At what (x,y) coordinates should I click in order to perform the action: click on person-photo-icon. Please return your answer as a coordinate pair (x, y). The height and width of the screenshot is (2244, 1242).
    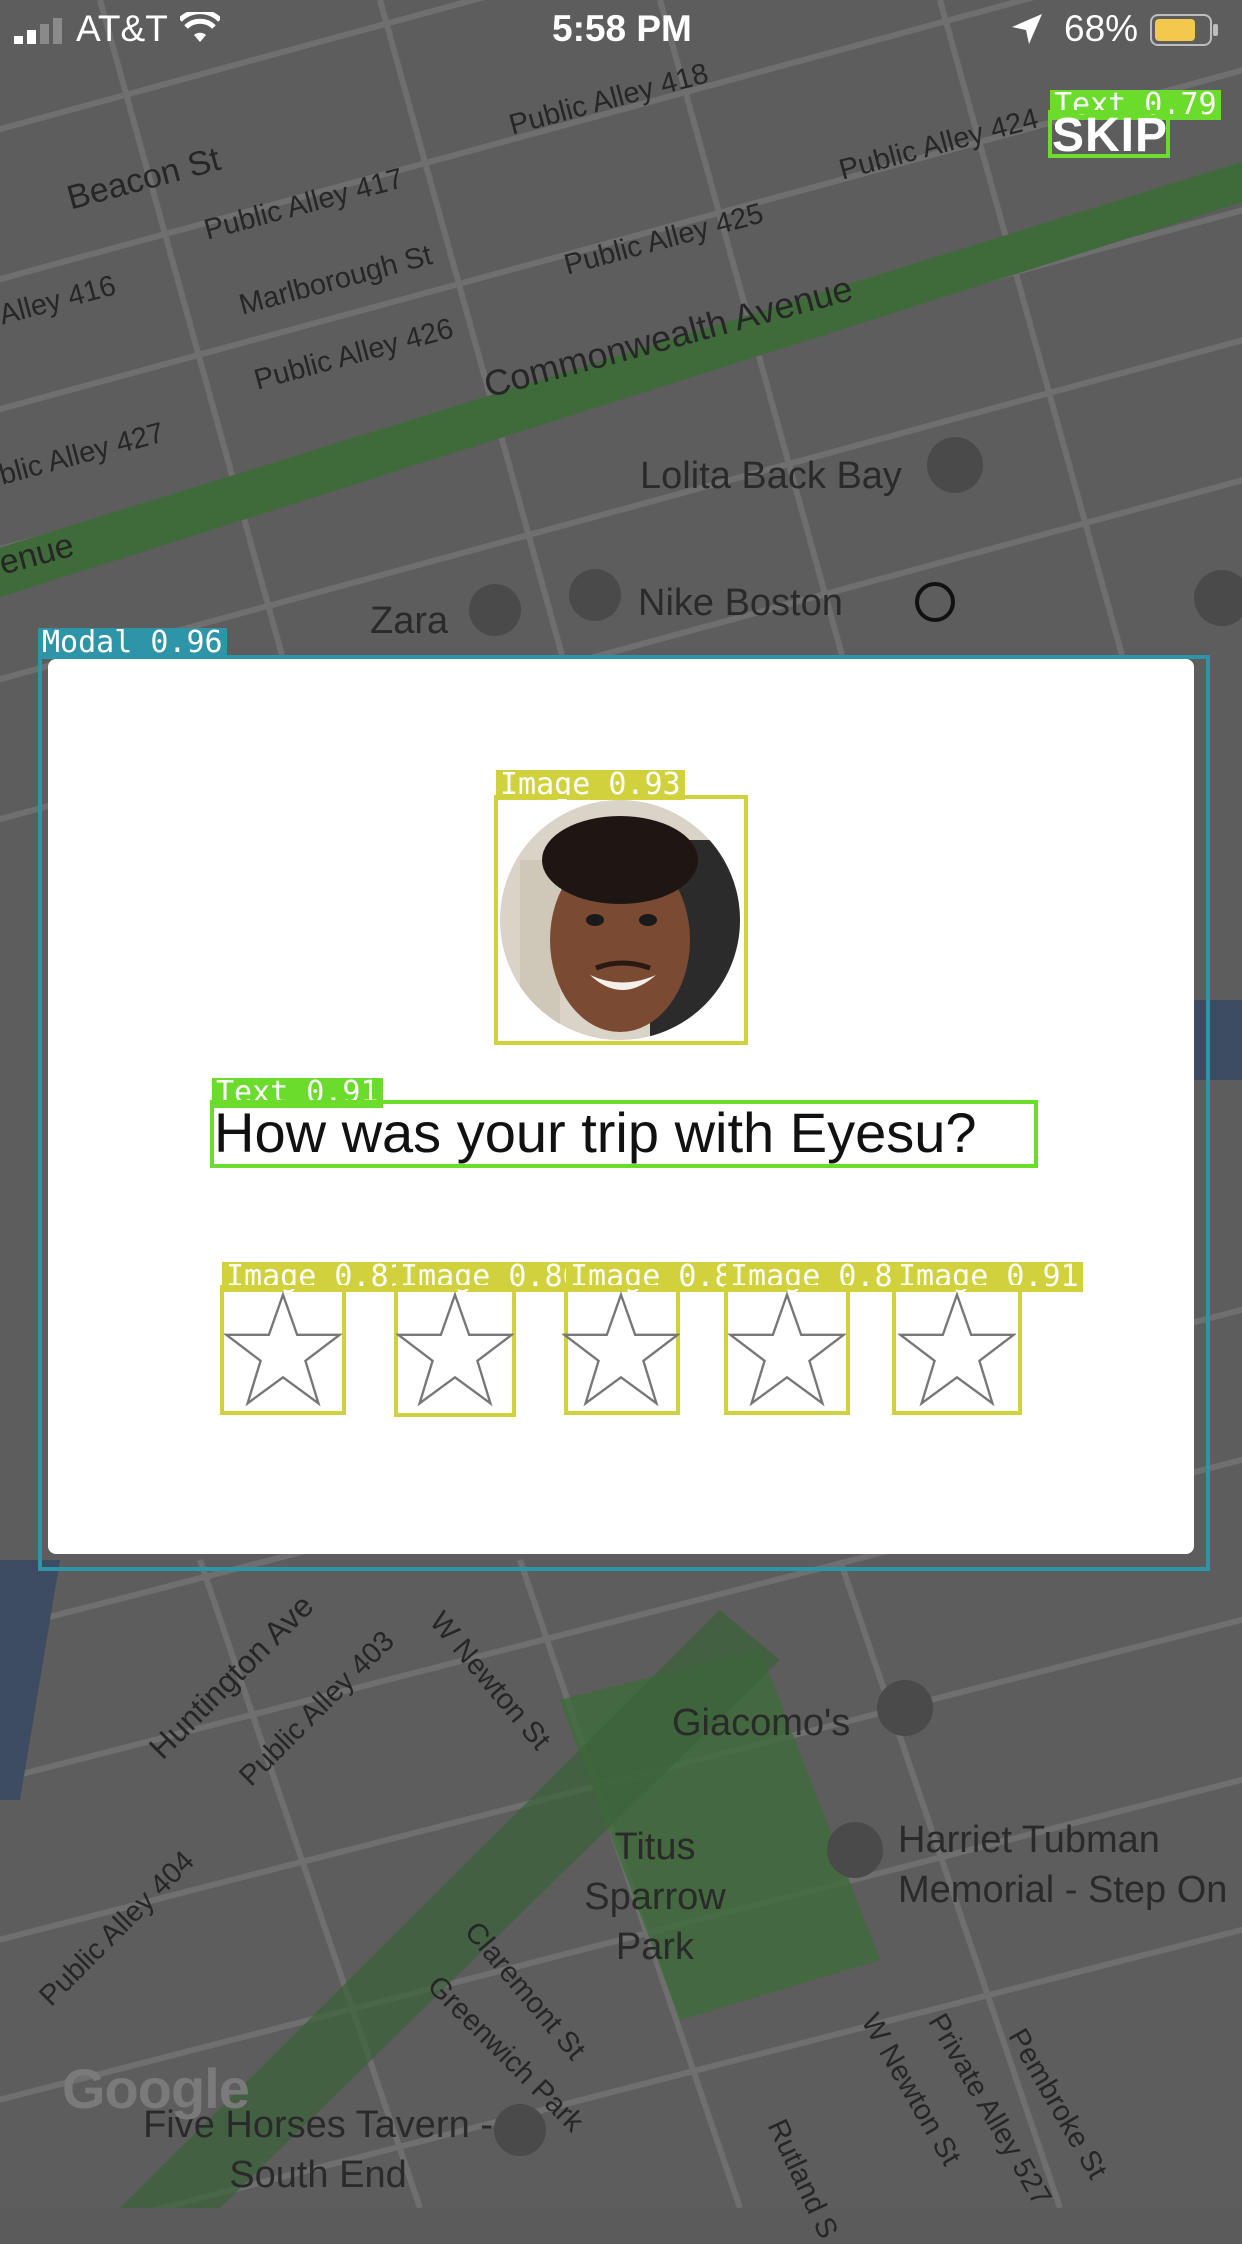
    Looking at the image, I should click on (620, 920).